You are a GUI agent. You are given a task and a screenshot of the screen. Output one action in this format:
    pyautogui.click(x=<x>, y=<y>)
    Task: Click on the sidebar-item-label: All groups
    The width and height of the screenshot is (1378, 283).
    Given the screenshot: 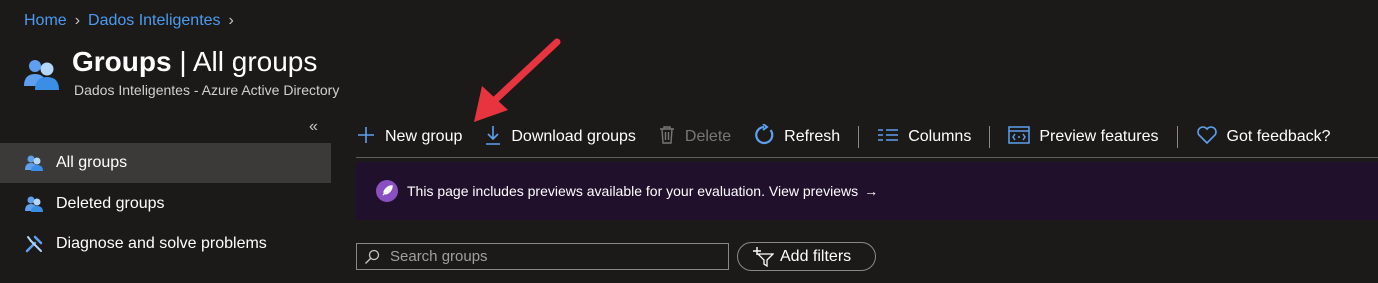 What is the action you would take?
    pyautogui.click(x=92, y=162)
    